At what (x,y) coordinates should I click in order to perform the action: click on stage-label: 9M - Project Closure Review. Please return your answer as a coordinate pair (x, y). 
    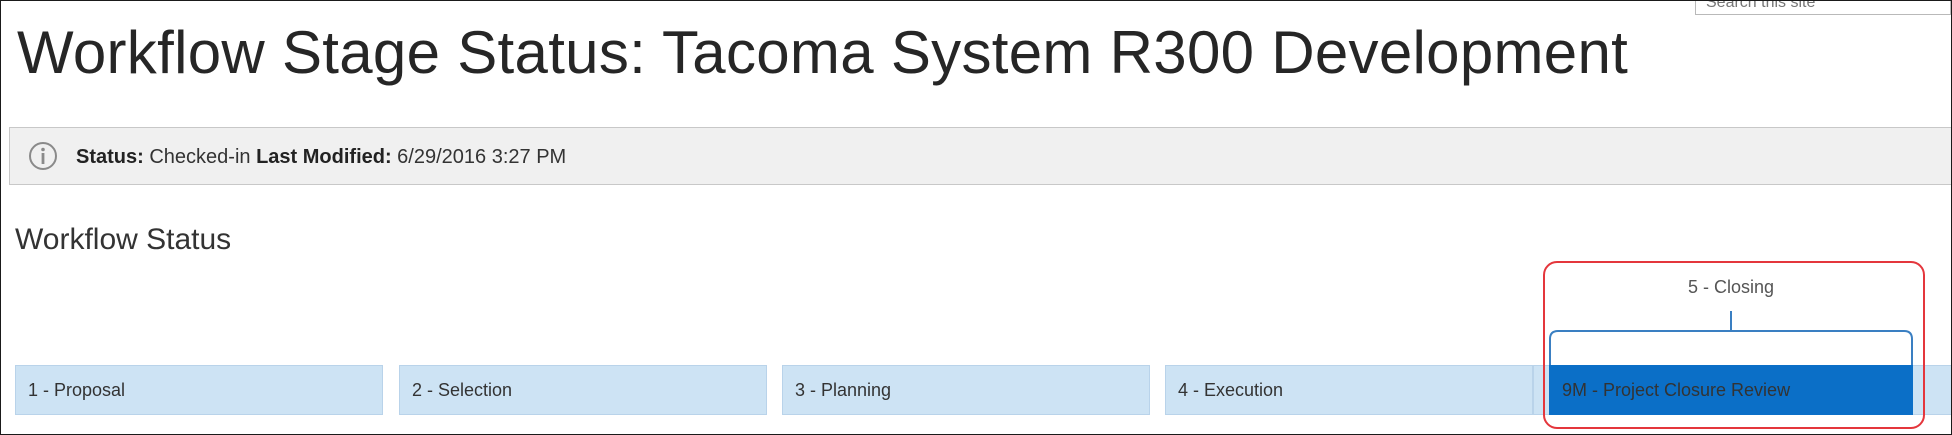
    Looking at the image, I should click on (1676, 390).